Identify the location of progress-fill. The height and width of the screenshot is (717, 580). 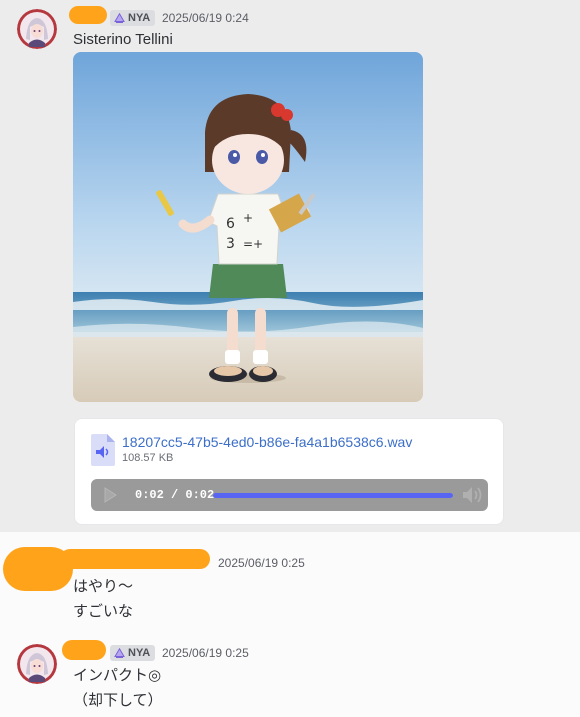
(333, 495).